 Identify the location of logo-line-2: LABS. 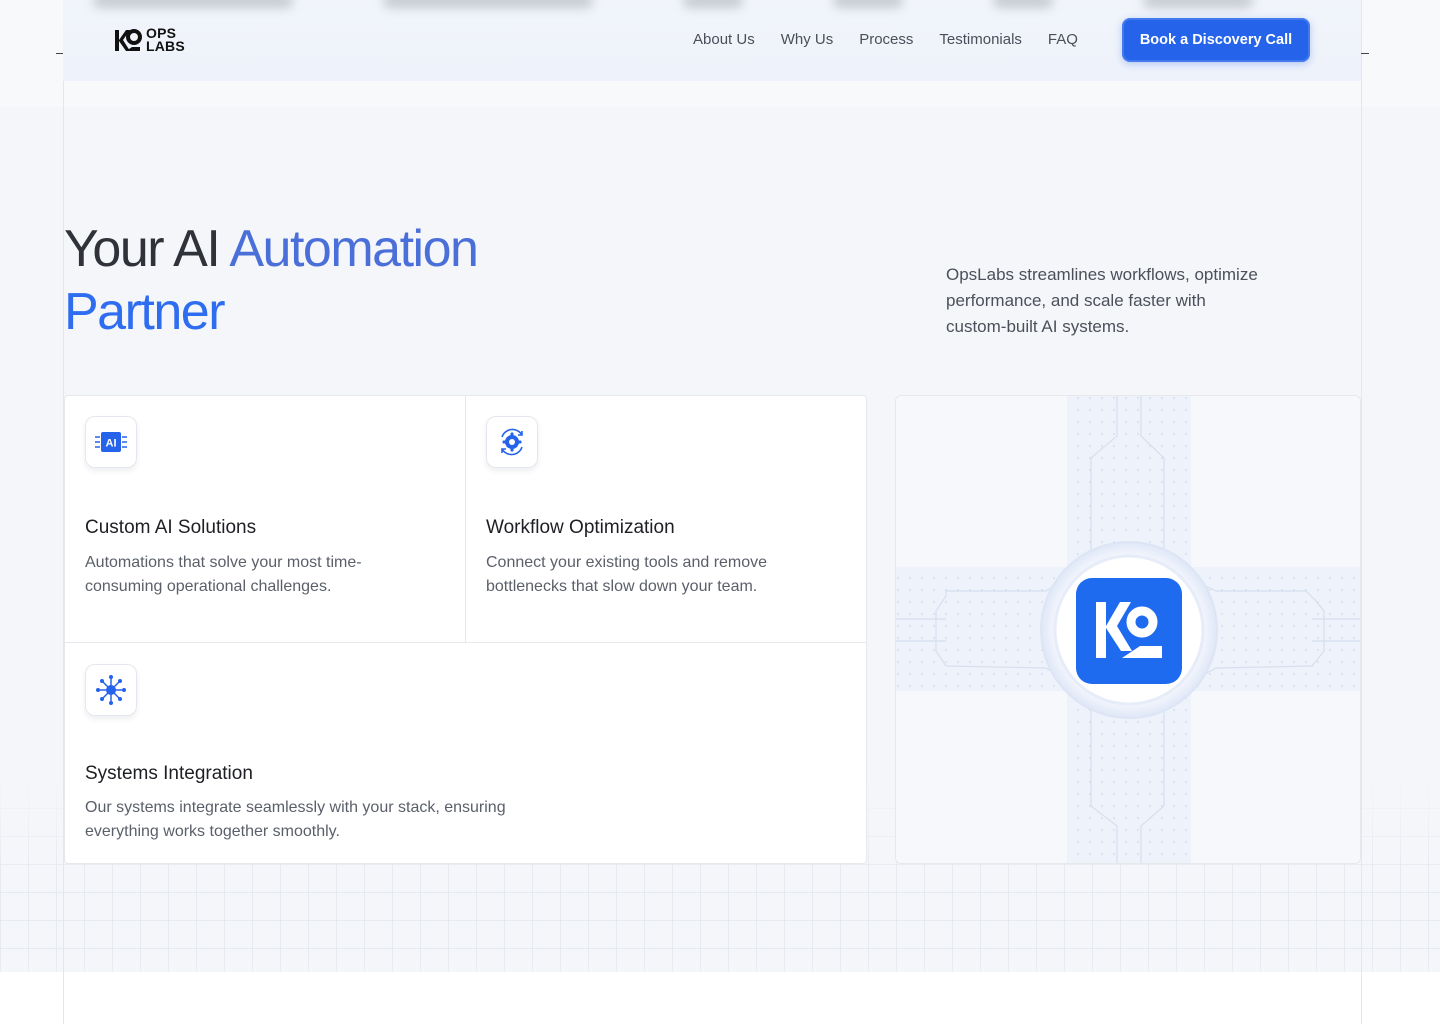
(165, 46).